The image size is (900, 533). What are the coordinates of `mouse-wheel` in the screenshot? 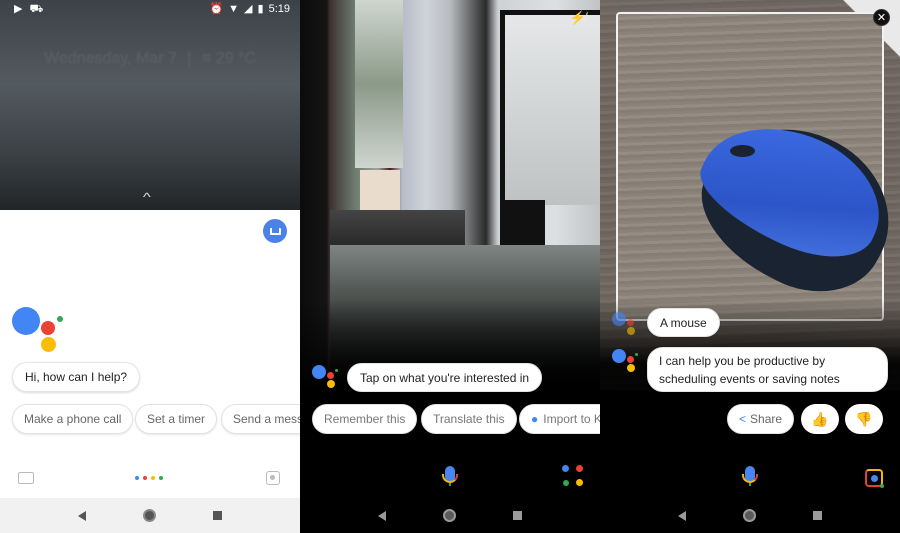 It's located at (742, 151).